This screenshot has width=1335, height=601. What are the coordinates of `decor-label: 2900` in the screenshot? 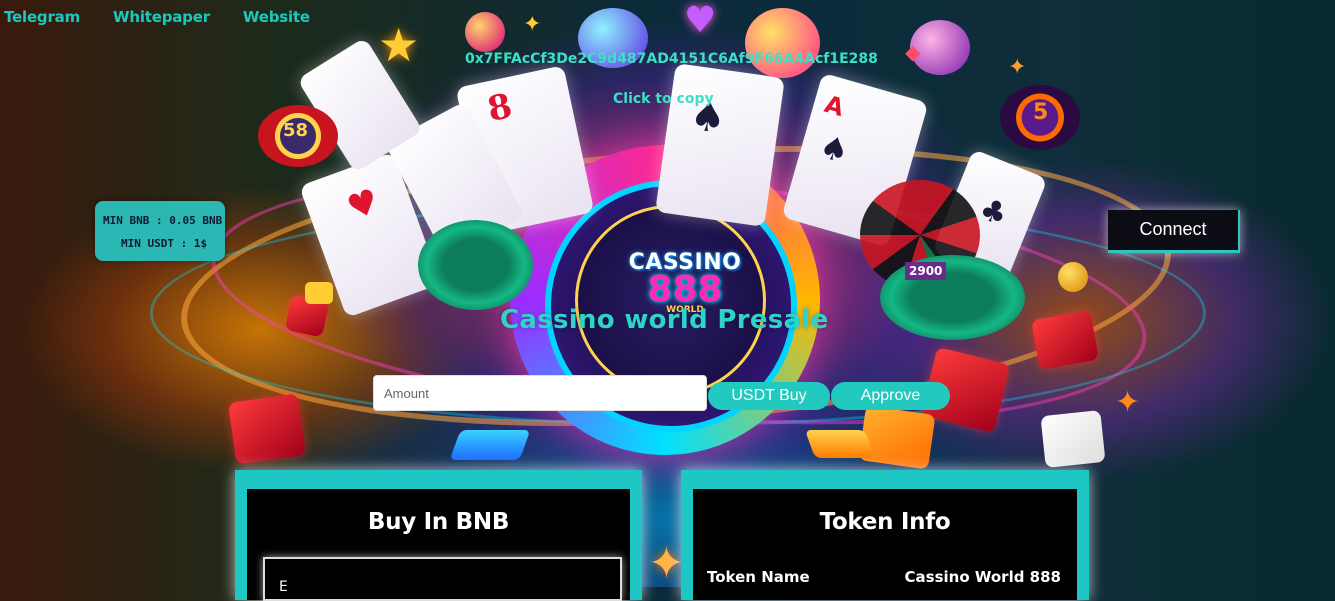 It's located at (926, 271).